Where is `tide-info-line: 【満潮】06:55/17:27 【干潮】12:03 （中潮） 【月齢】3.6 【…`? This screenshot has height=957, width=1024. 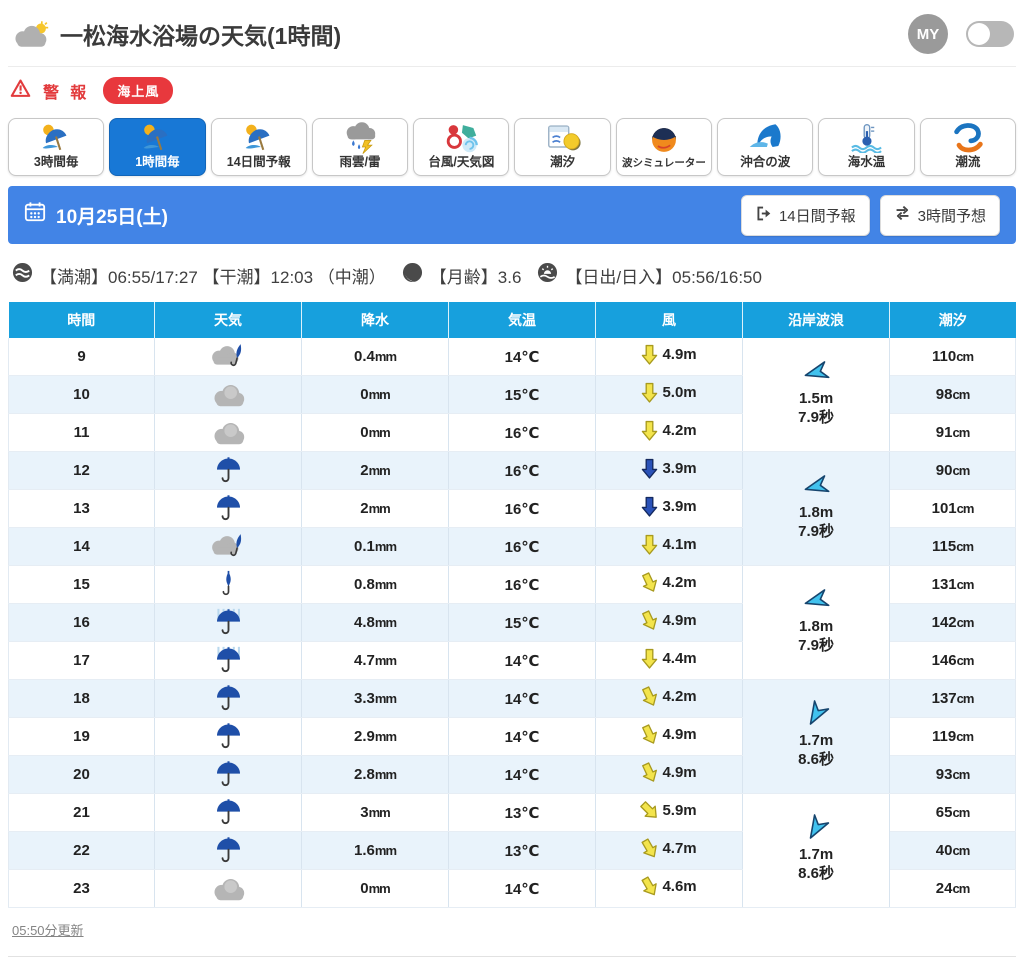 tide-info-line: 【満潮】06:55/17:27 【干潮】12:03 （中潮） 【月齢】3.6 【… is located at coordinates (512, 275).